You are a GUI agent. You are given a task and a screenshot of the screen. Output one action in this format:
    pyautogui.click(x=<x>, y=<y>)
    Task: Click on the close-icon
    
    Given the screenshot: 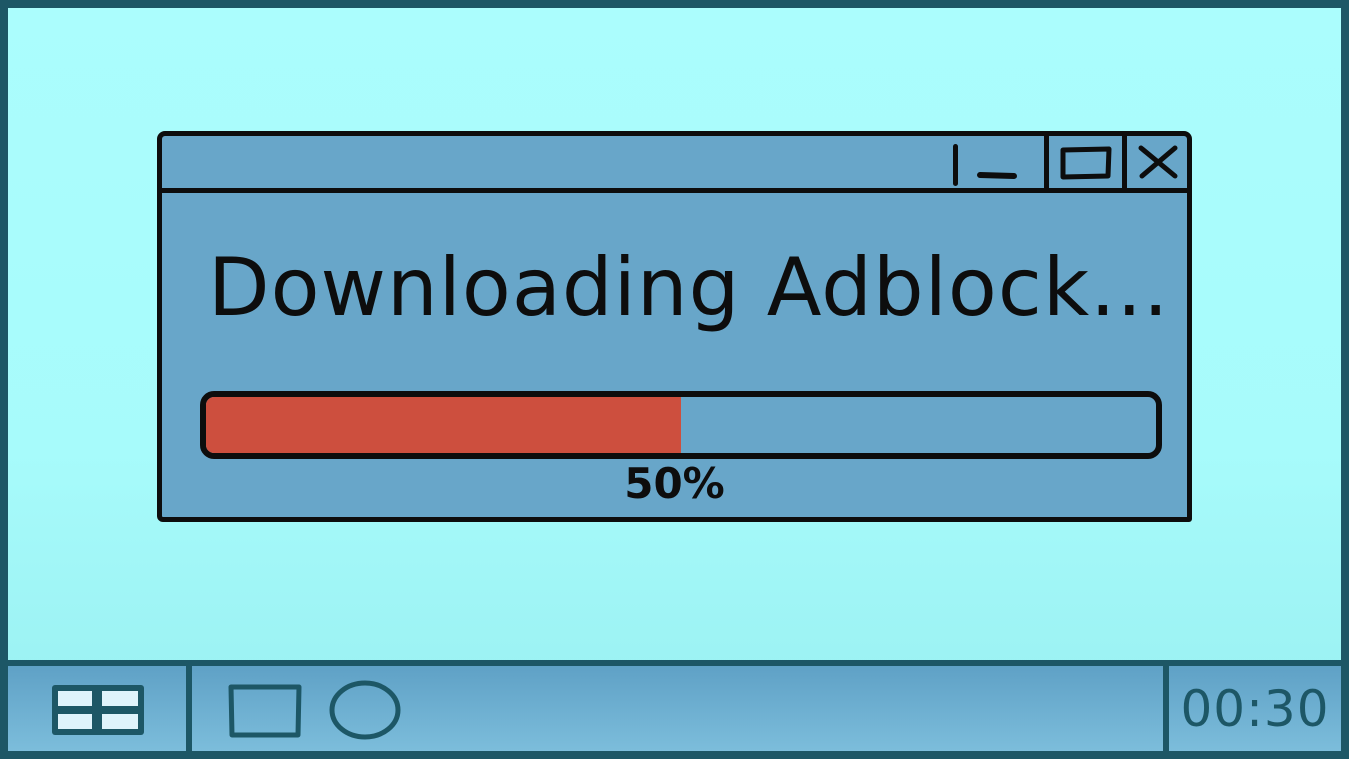 What is the action you would take?
    pyautogui.click(x=1158, y=162)
    